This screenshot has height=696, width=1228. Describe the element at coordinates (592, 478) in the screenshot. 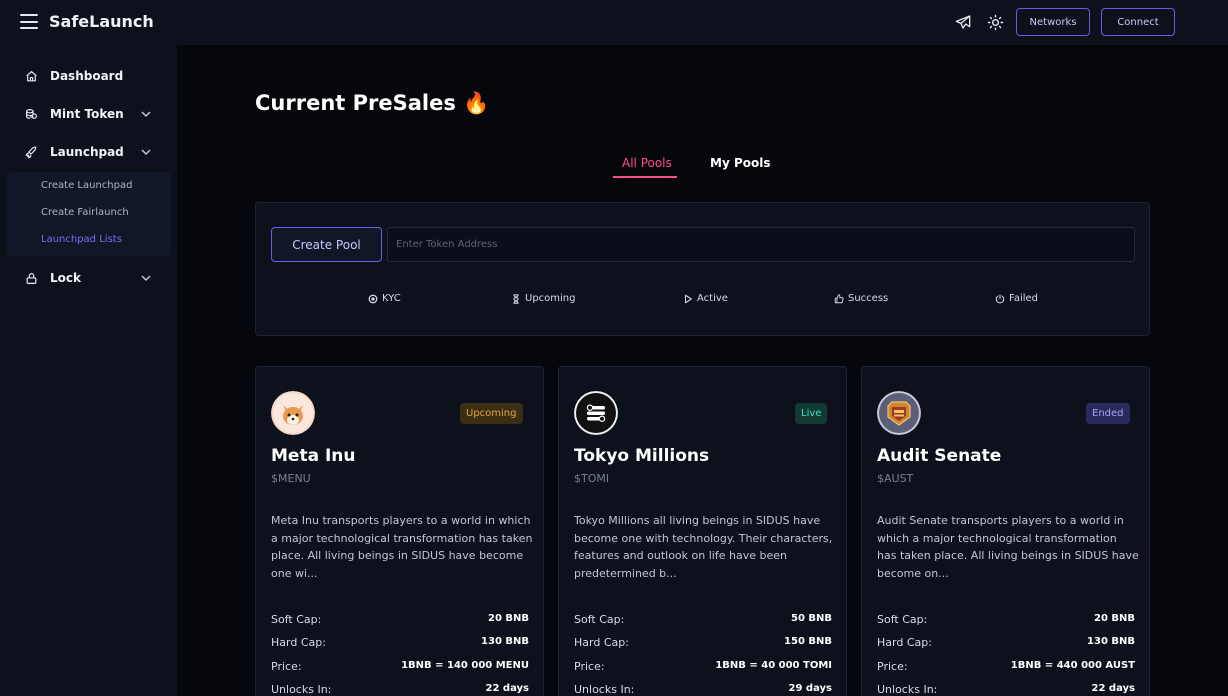

I see `token-symbol: $TOMI` at that location.